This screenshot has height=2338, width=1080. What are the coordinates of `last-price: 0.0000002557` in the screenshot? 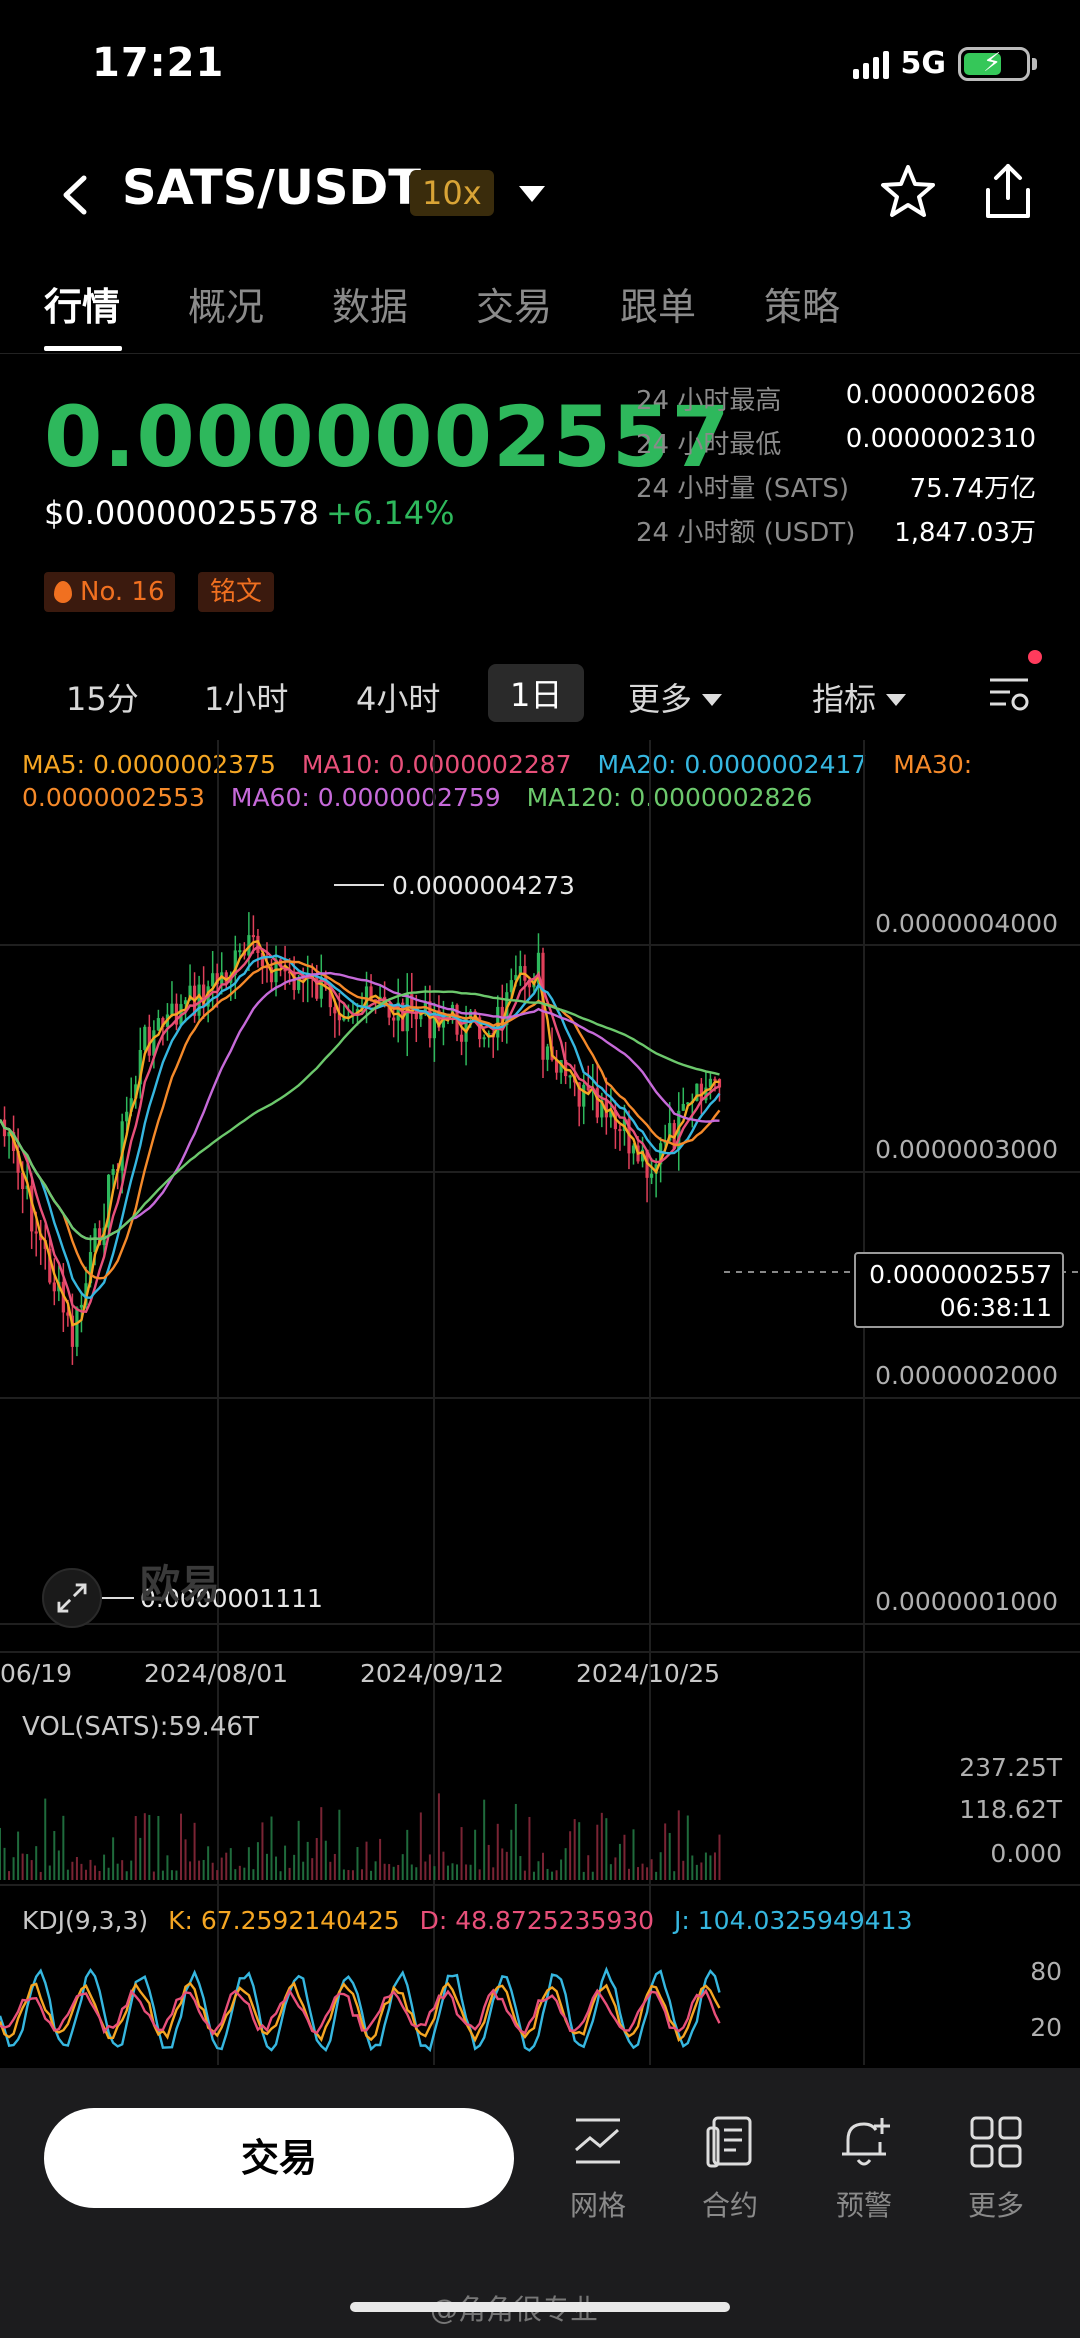 It's located at (387, 437).